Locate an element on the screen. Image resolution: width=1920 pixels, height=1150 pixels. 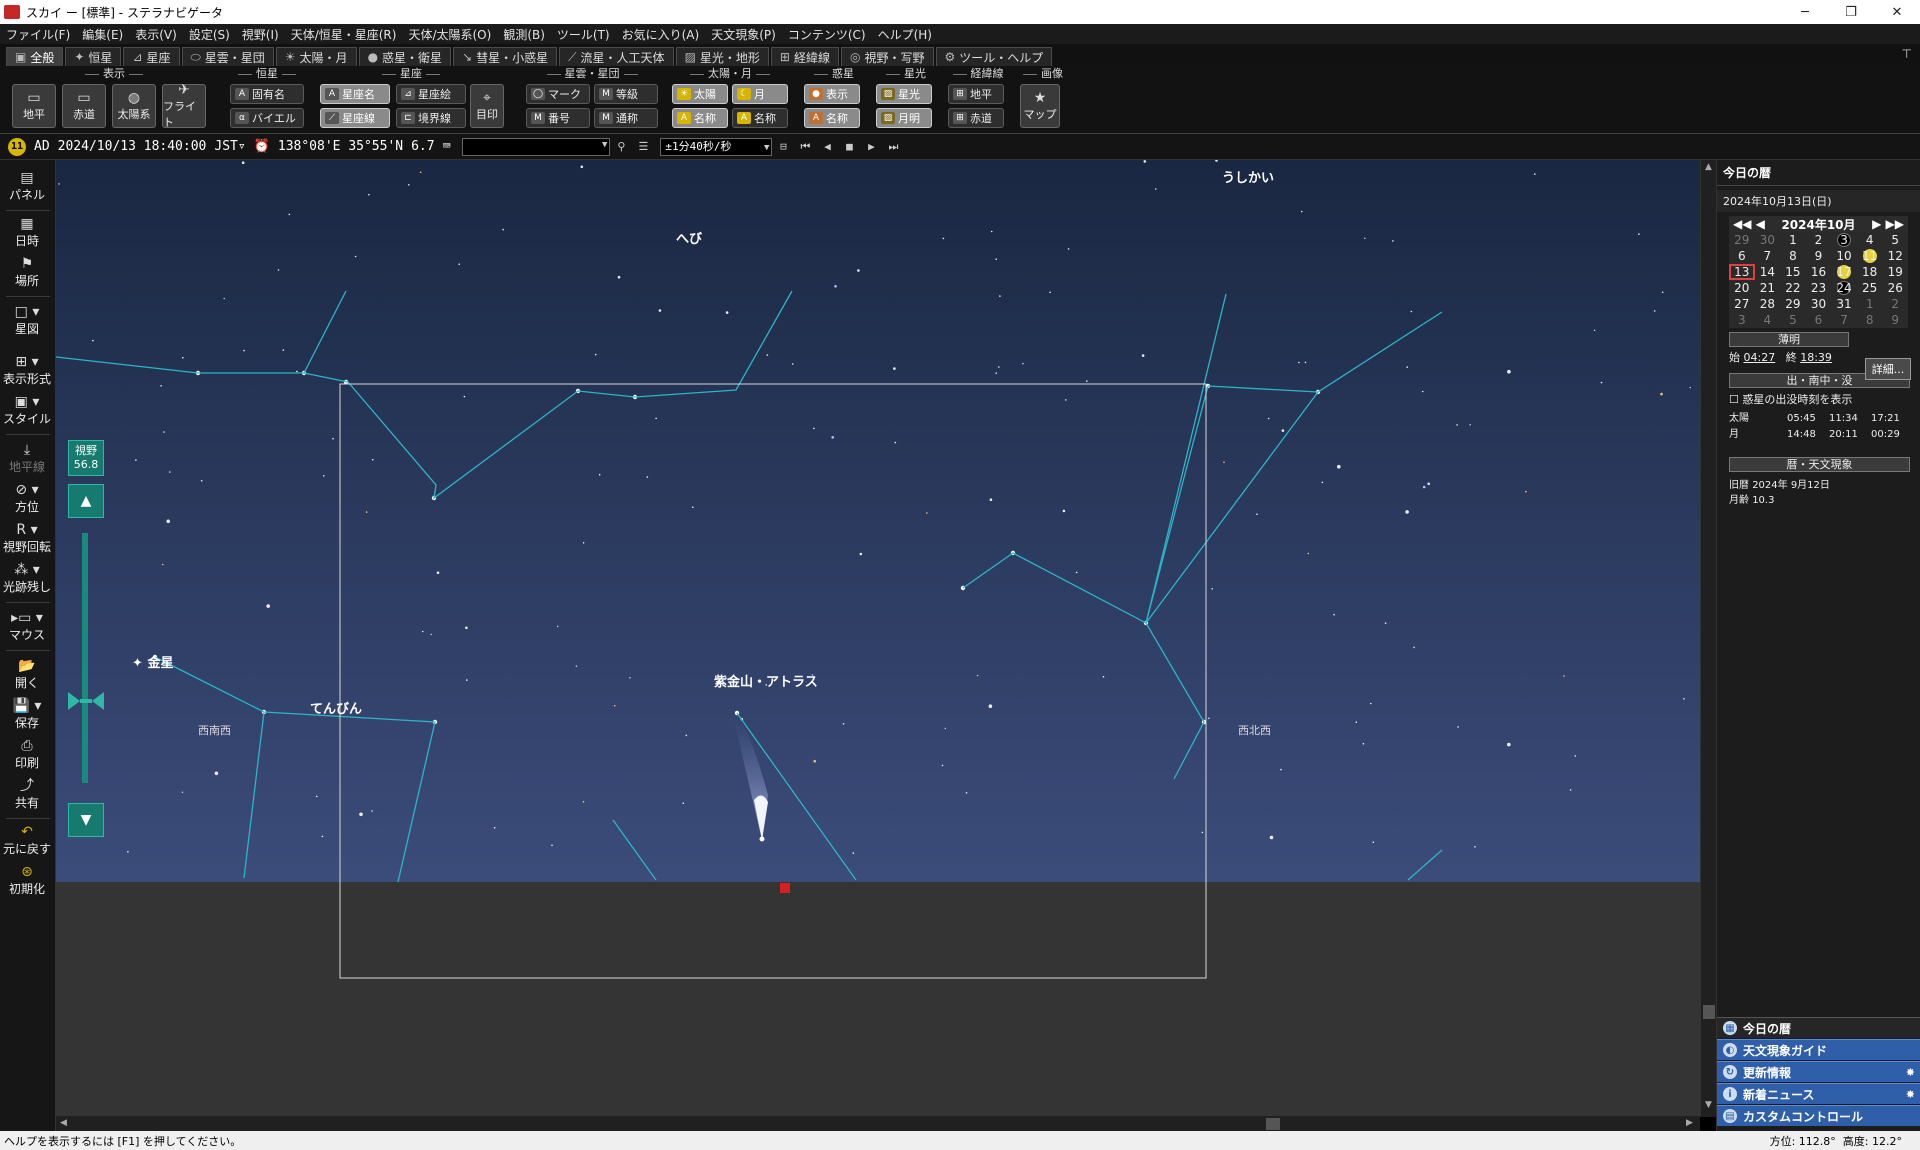
tab-11: ⚙ ツール・ヘルプ is located at coordinates (994, 56).